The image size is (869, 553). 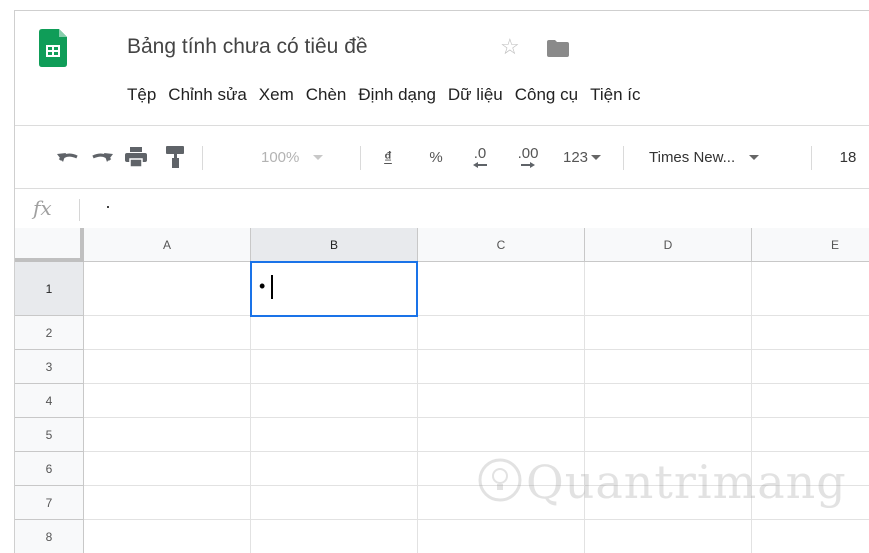 I want to click on text-cursor, so click(x=272, y=287).